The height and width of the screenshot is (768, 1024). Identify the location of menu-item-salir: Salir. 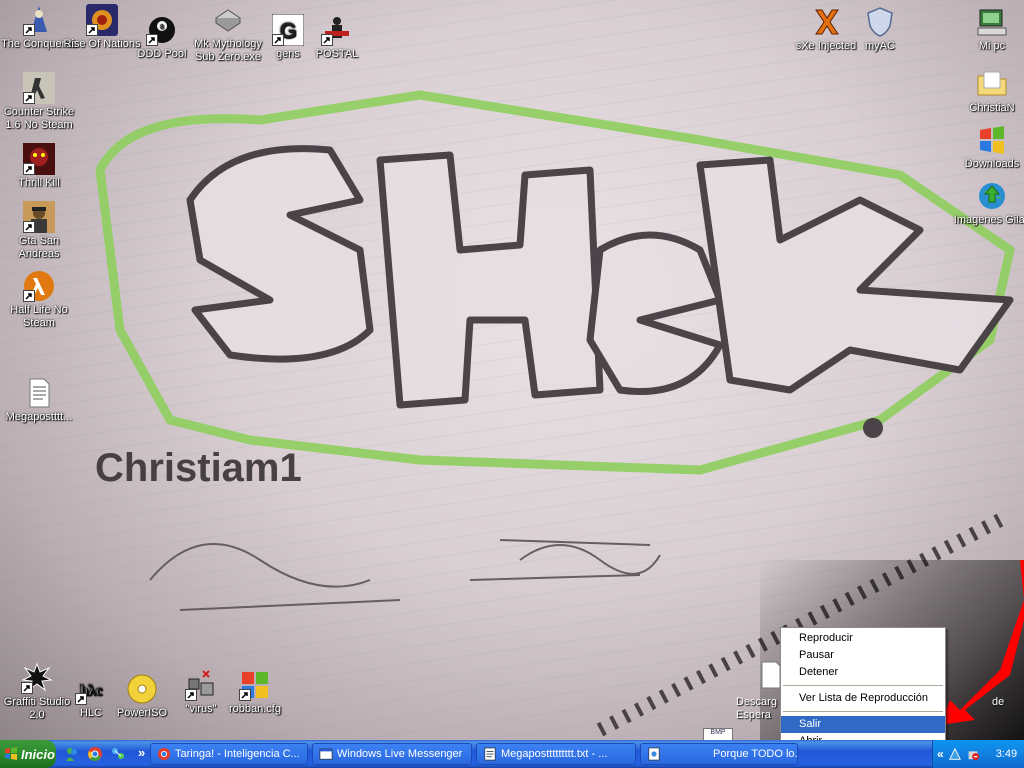
(863, 724).